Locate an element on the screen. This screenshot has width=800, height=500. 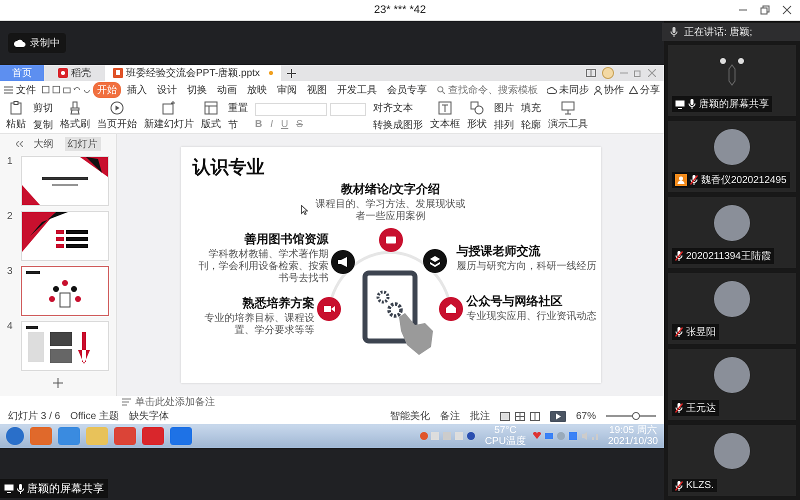
topic-description: 课程目的、学习方法、发展现状或者一些应用案例 is located at coordinates (391, 211).